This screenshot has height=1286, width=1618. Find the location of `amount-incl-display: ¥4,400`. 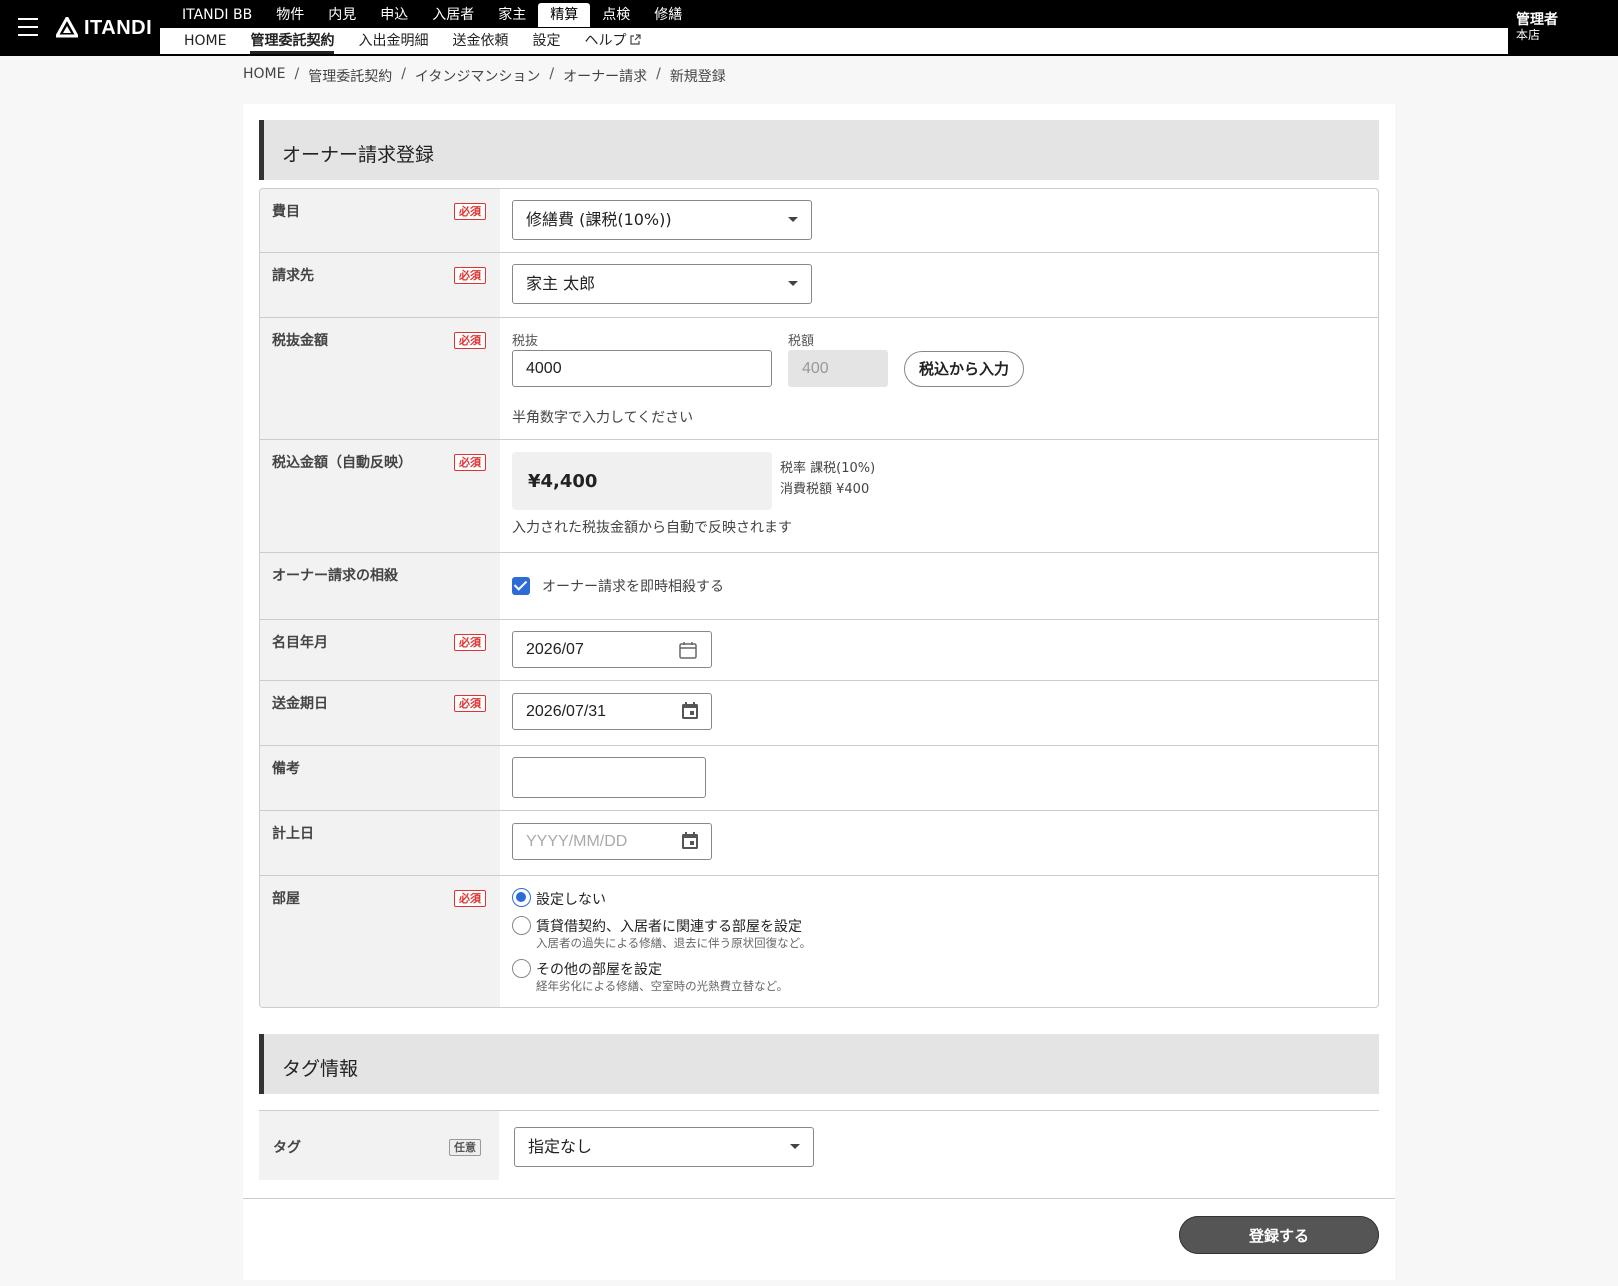

amount-incl-display: ¥4,400 is located at coordinates (642, 481).